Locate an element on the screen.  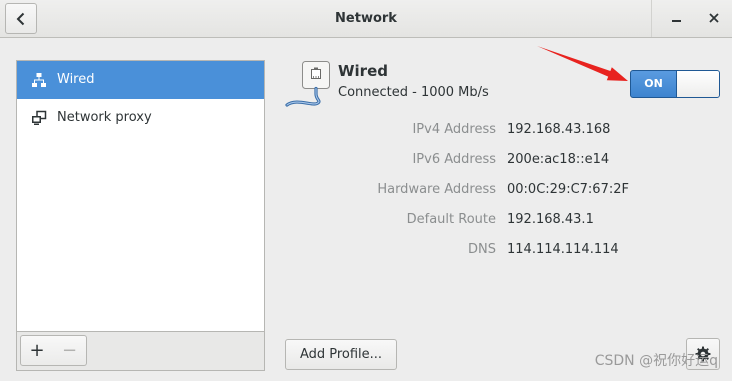
detail-row: IPv6 Address 200e:ac18::e14 is located at coordinates (457, 166).